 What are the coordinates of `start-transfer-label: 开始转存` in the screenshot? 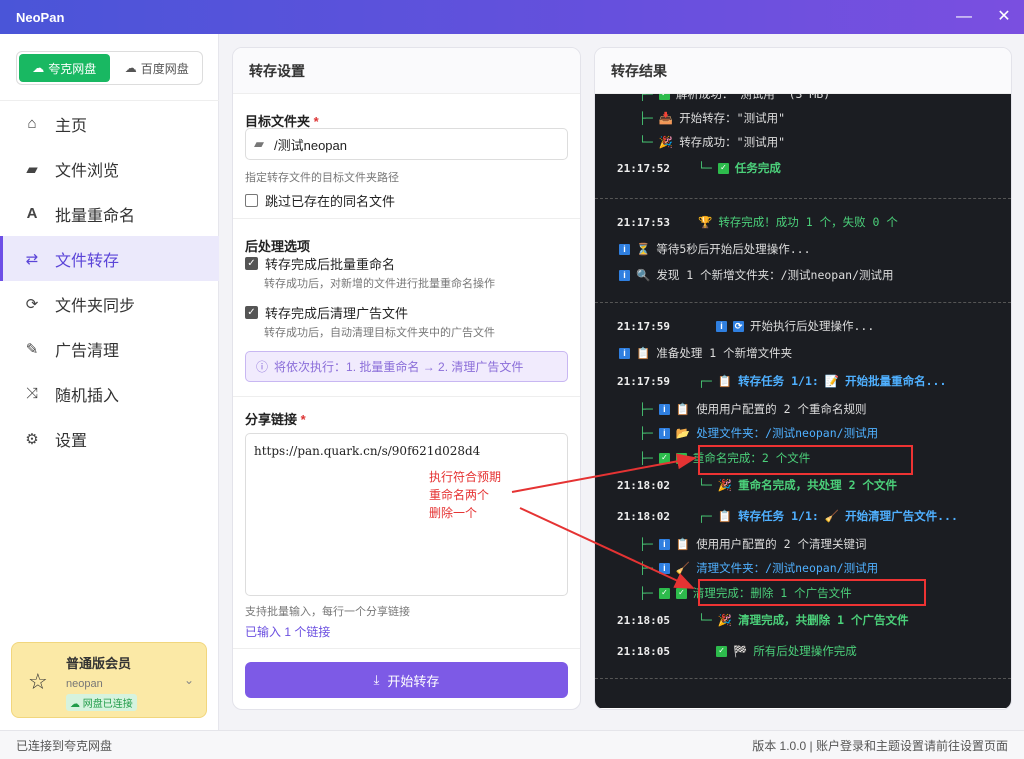 It's located at (413, 681).